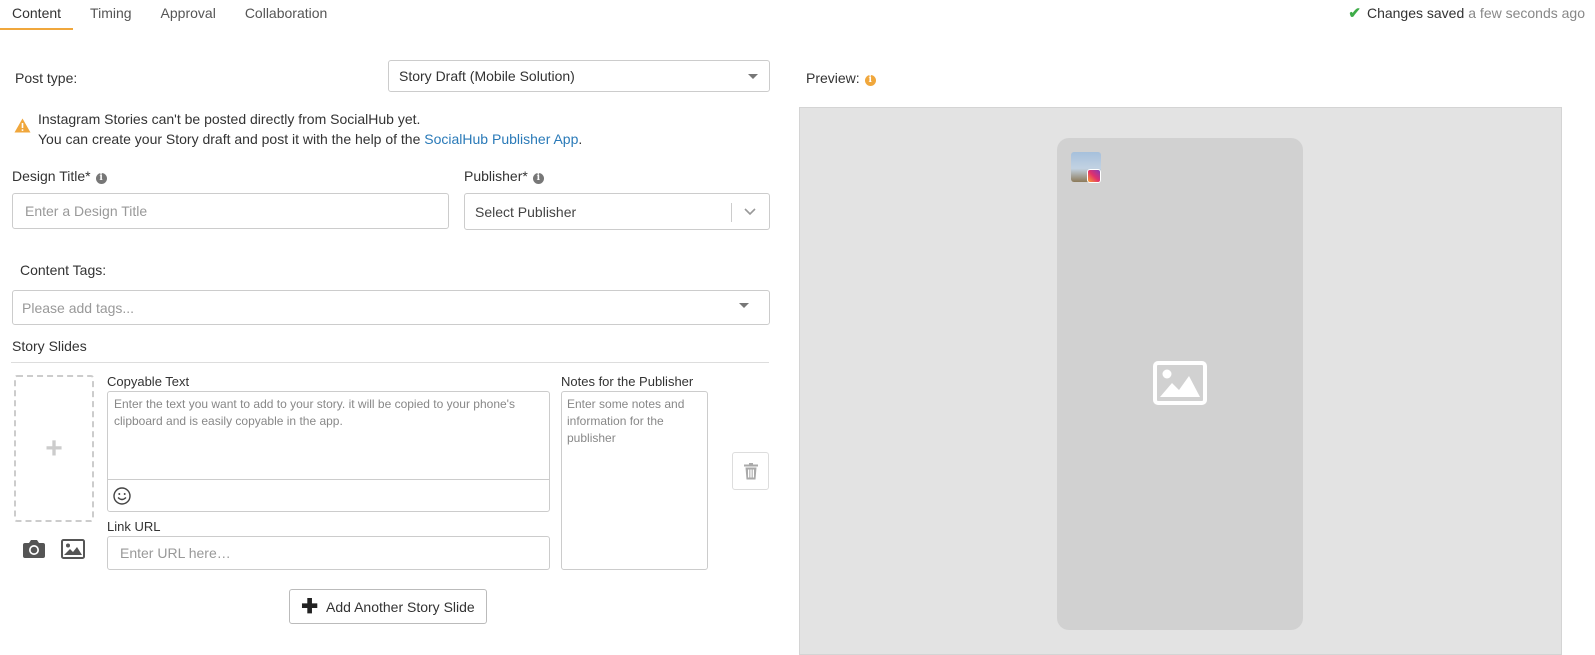 Image resolution: width=1595 pixels, height=655 pixels. Describe the element at coordinates (51, 176) in the screenshot. I see `design-title-label: Design Title*` at that location.